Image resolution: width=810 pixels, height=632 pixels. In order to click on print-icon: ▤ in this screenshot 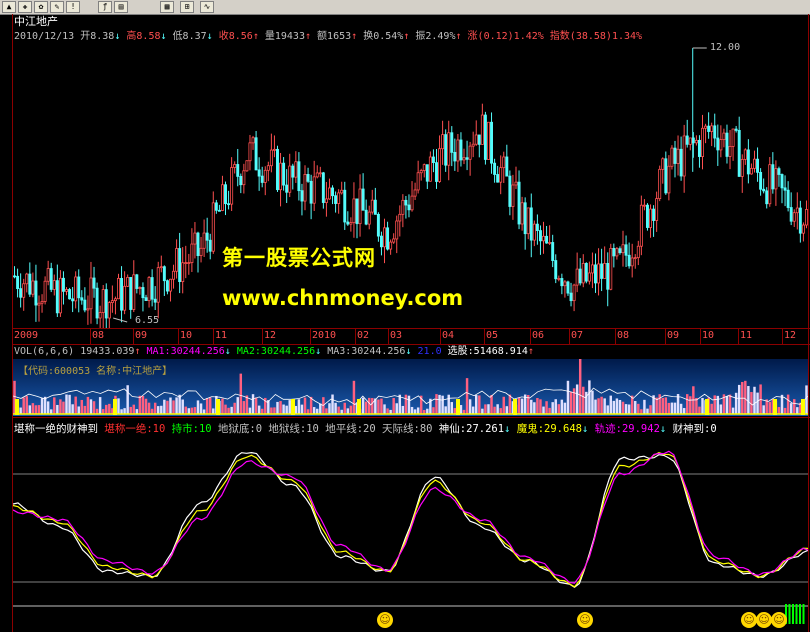, I will do `click(121, 7)`.